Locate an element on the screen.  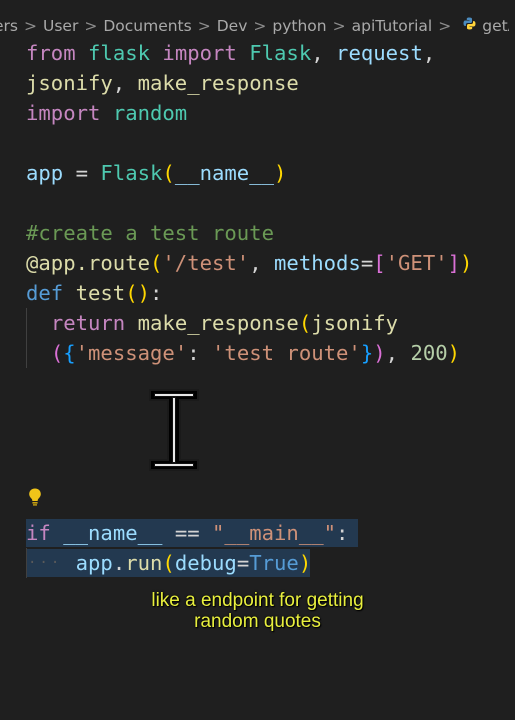
code-token: random is located at coordinates (150, 113).